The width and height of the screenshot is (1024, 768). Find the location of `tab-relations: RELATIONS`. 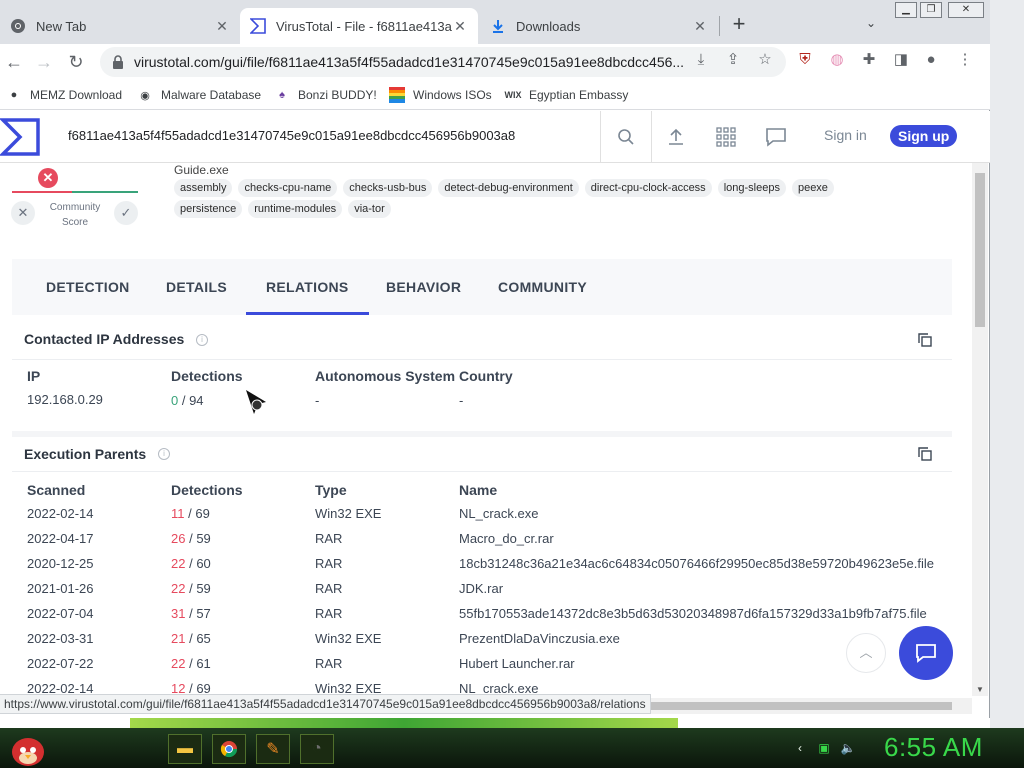

tab-relations: RELATIONS is located at coordinates (307, 287).